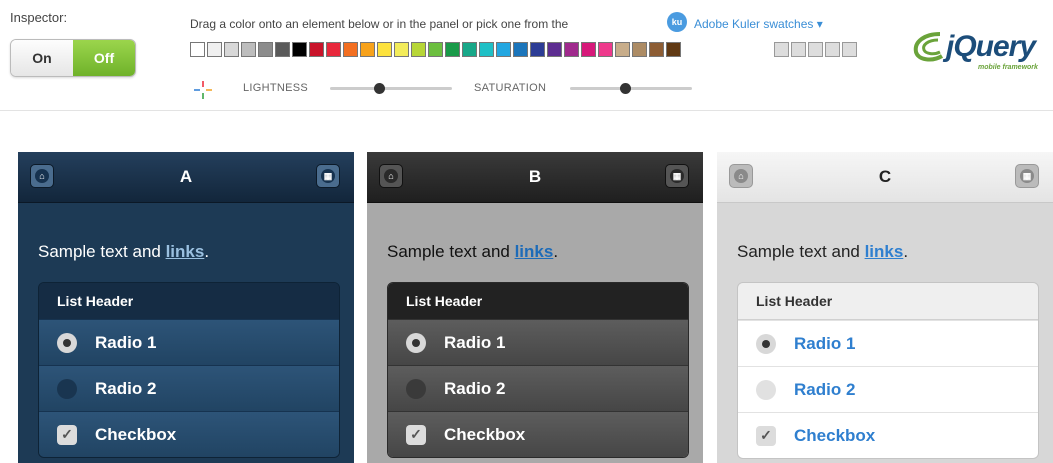 Image resolution: width=1053 pixels, height=463 pixels. I want to click on kuler-swatches-link: Adobe Kuler swatches ▾, so click(758, 24).